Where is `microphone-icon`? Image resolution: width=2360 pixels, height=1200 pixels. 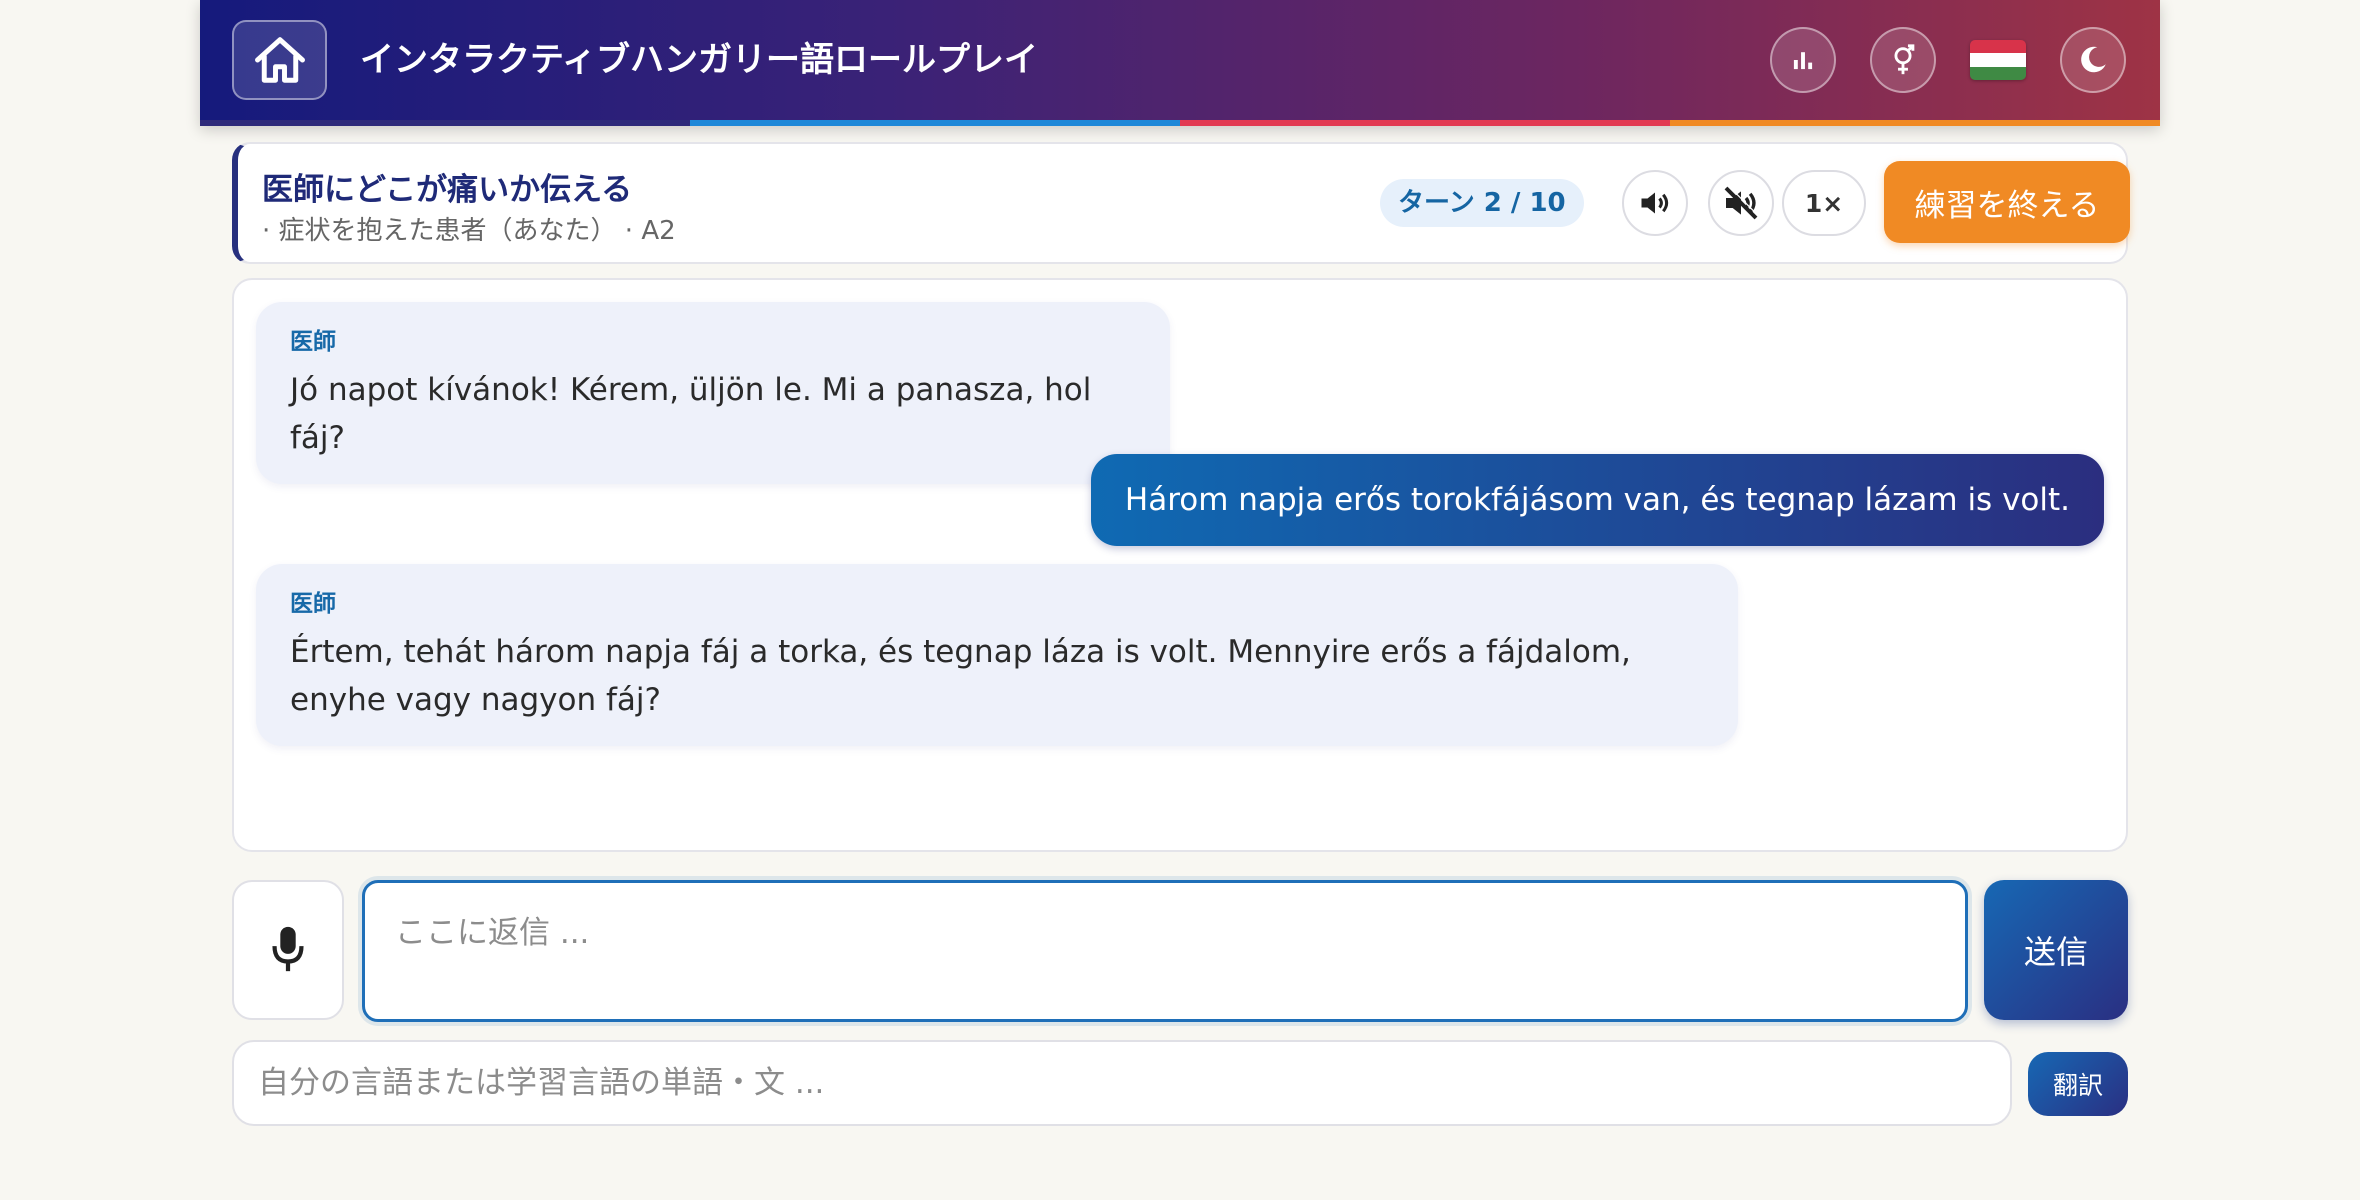
microphone-icon is located at coordinates (288, 949).